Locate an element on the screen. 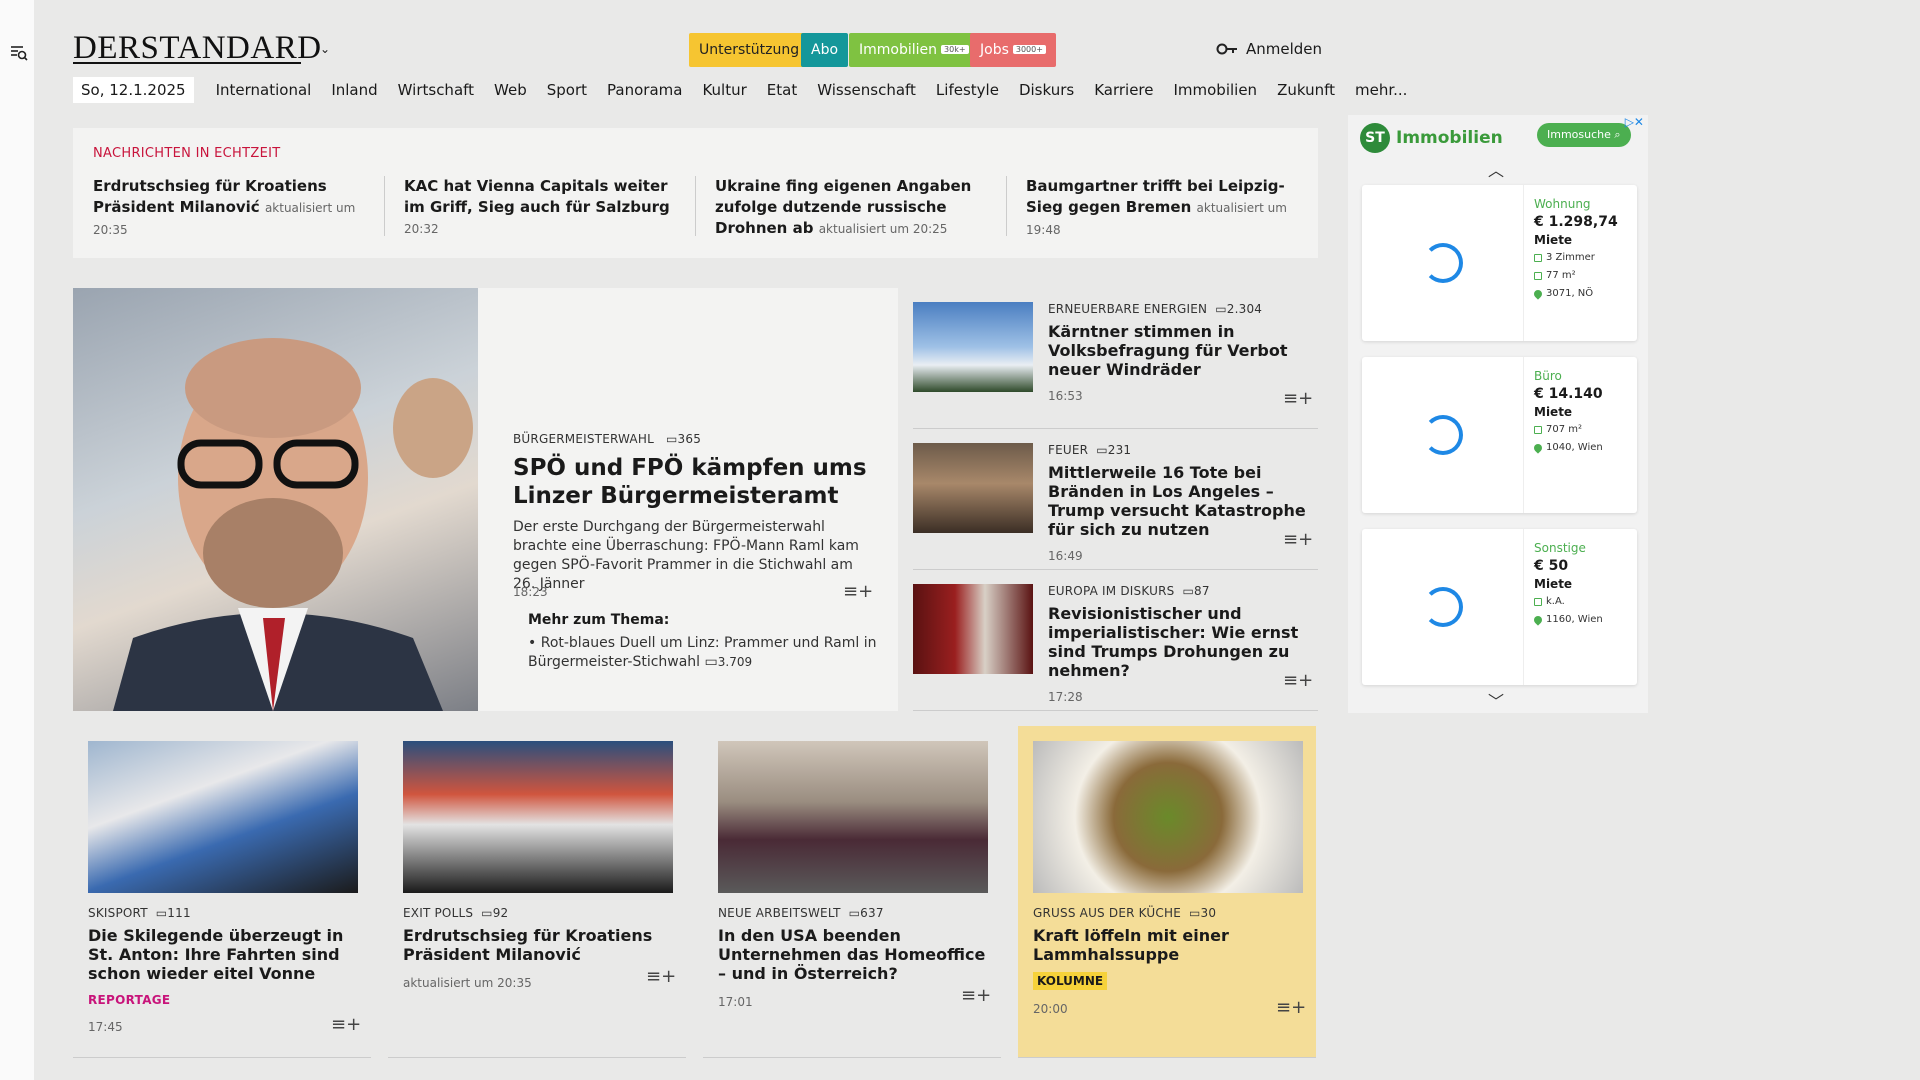 The image size is (1920, 1080). hero-image is located at coordinates (275, 499).